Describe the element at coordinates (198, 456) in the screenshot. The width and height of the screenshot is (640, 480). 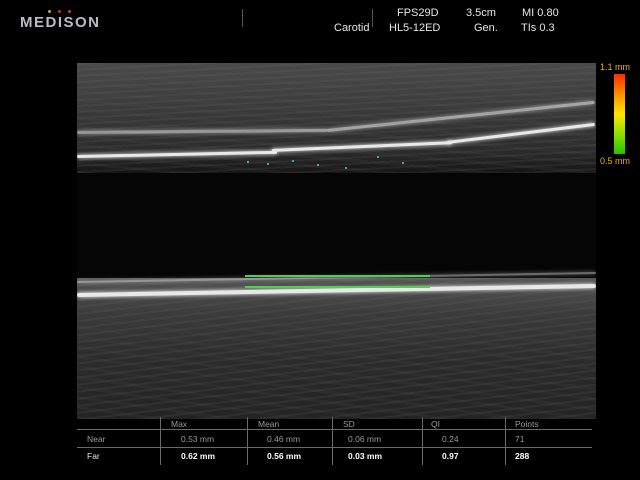
I see `far-max: 0.62 mm` at that location.